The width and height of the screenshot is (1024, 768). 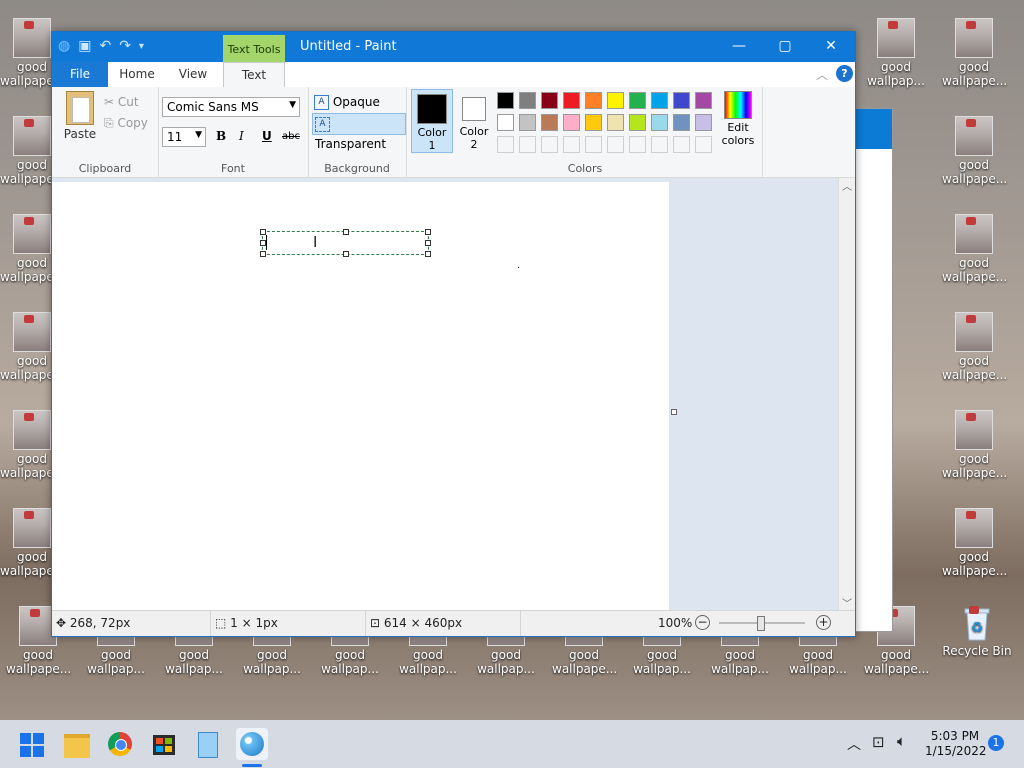 What do you see at coordinates (874, 370) in the screenshot?
I see `background-window` at bounding box center [874, 370].